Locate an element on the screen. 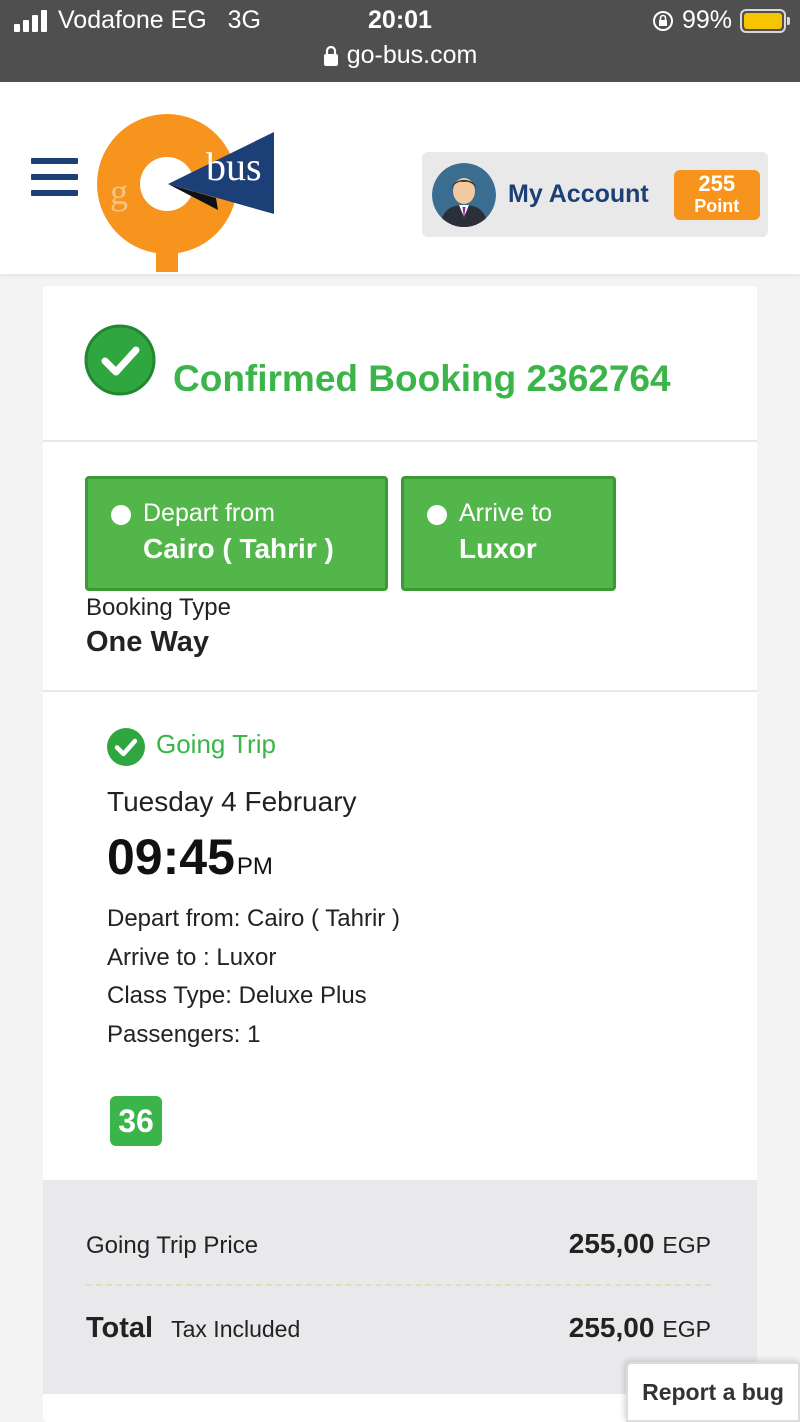 The height and width of the screenshot is (1422, 800). trip-time: 09:45PM is located at coordinates (190, 857).